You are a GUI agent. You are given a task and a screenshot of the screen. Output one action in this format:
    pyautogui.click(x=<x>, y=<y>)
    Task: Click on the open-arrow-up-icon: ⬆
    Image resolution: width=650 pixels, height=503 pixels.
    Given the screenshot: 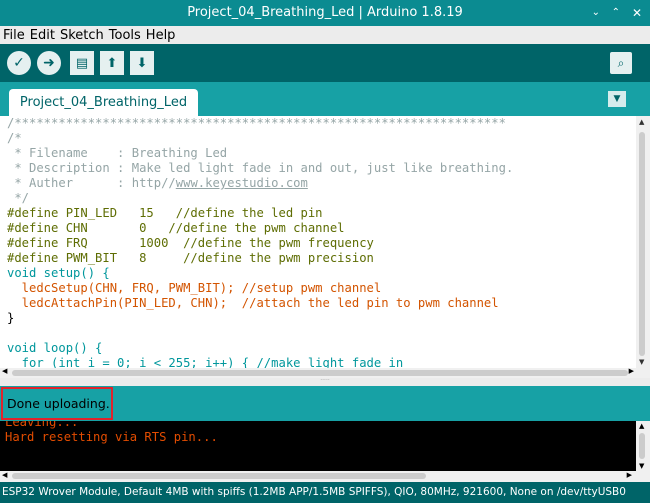 What is the action you would take?
    pyautogui.click(x=112, y=63)
    